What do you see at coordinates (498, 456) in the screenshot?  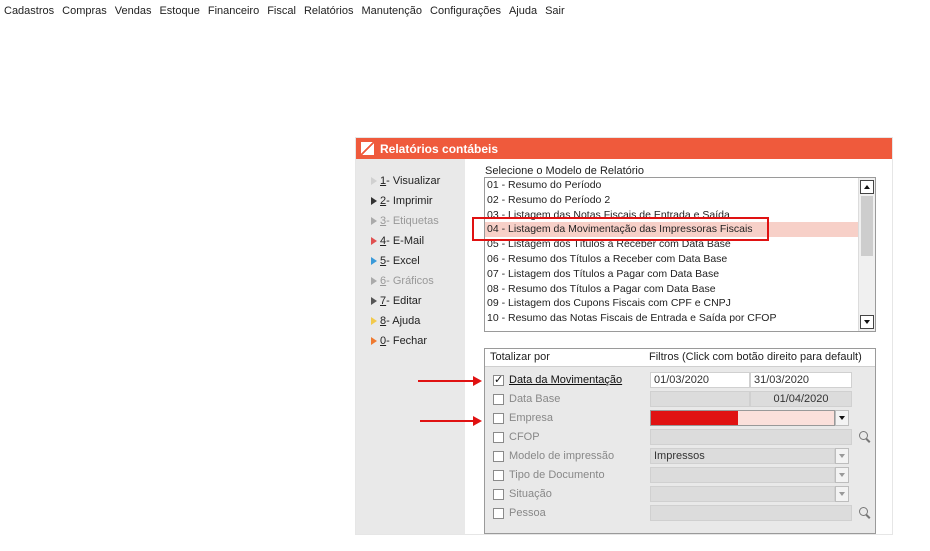 I see `checkbox-modelo` at bounding box center [498, 456].